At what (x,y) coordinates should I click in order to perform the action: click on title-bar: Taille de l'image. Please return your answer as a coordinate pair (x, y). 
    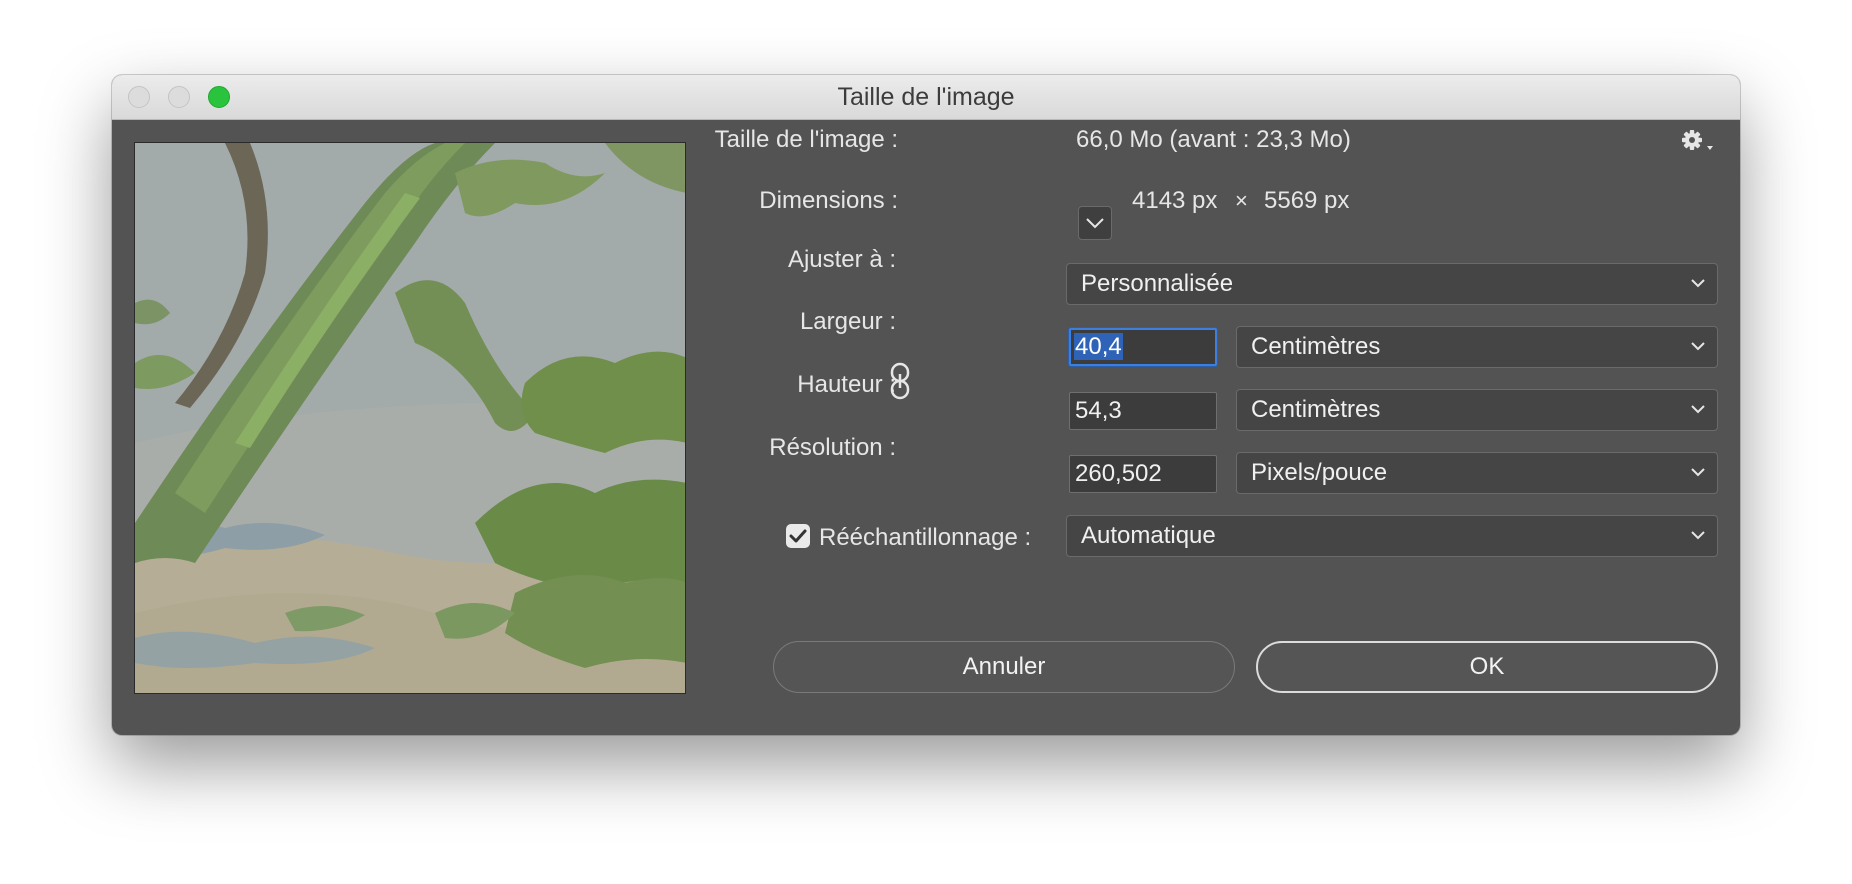
    Looking at the image, I should click on (926, 97).